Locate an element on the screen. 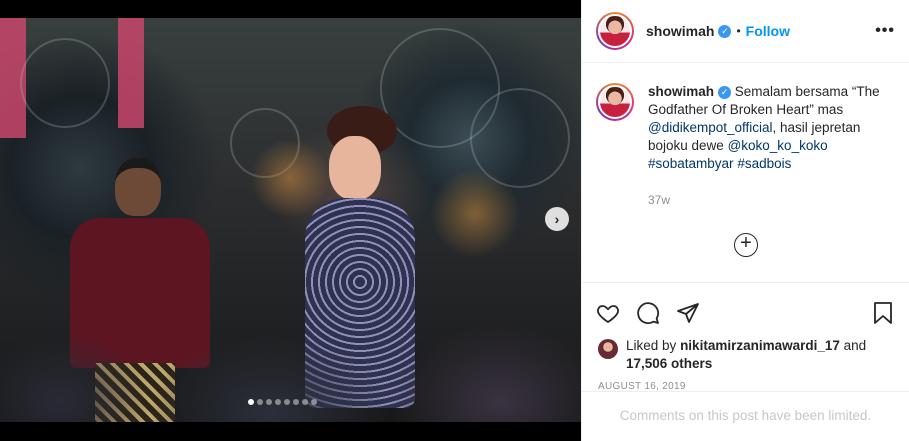 The height and width of the screenshot is (441, 909). header-username: showimah is located at coordinates (680, 31).